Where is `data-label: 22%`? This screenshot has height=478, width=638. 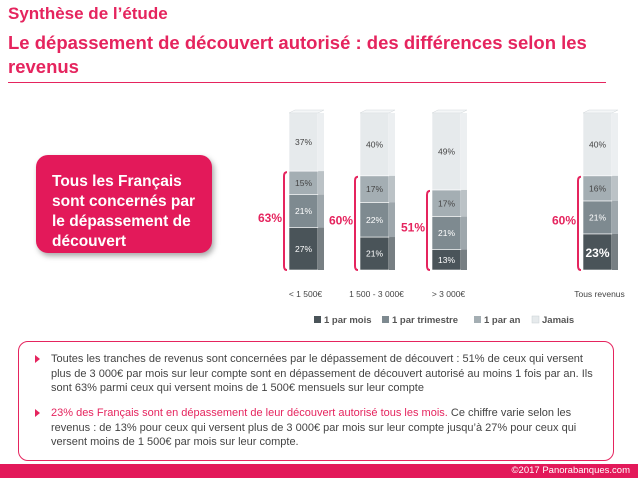 data-label: 22% is located at coordinates (374, 220).